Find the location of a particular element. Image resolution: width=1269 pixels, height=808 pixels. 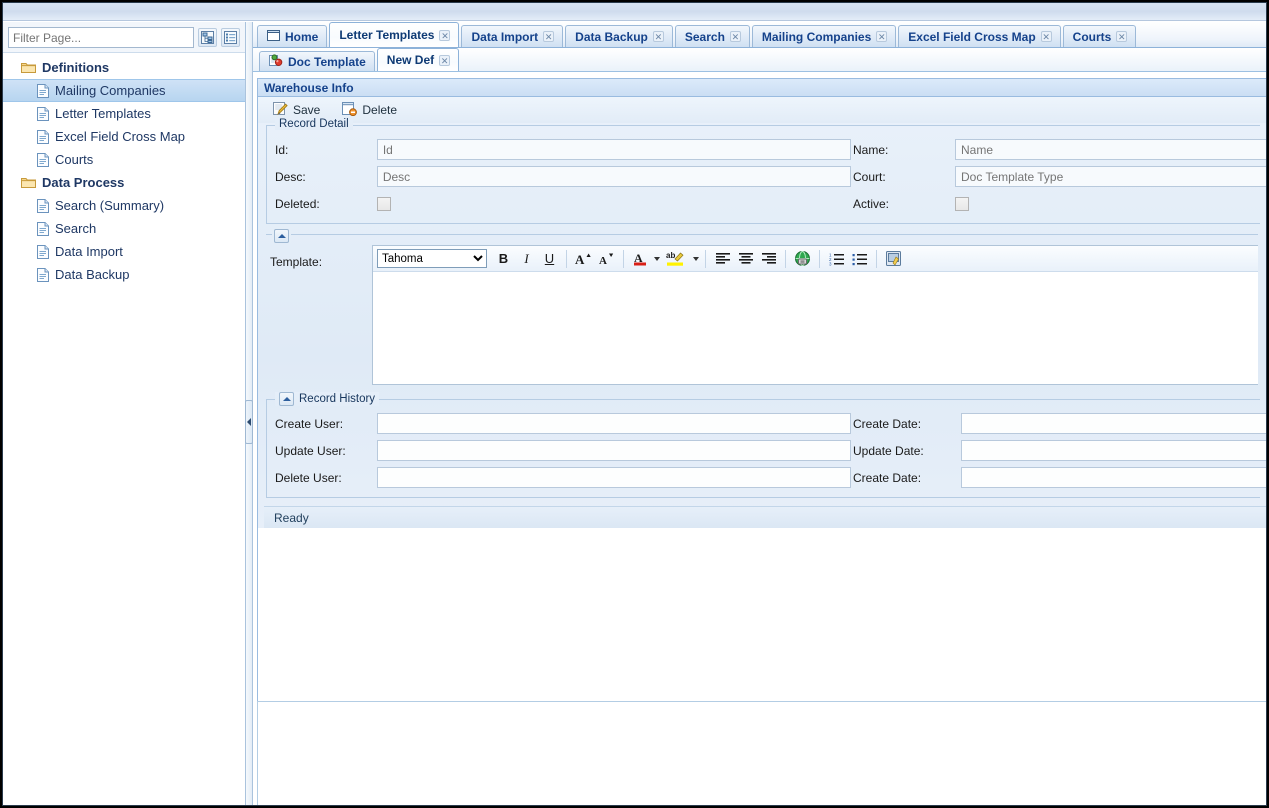

underline-icon: U is located at coordinates (549, 258).